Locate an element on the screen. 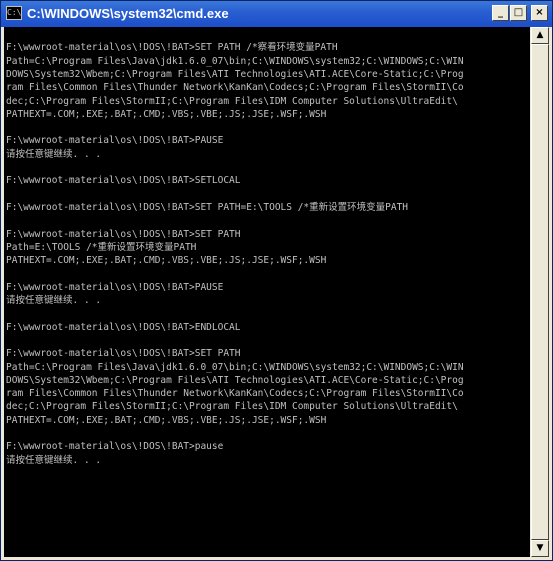 Image resolution: width=553 pixels, height=561 pixels. scroll-up-button: ▲ is located at coordinates (540, 35).